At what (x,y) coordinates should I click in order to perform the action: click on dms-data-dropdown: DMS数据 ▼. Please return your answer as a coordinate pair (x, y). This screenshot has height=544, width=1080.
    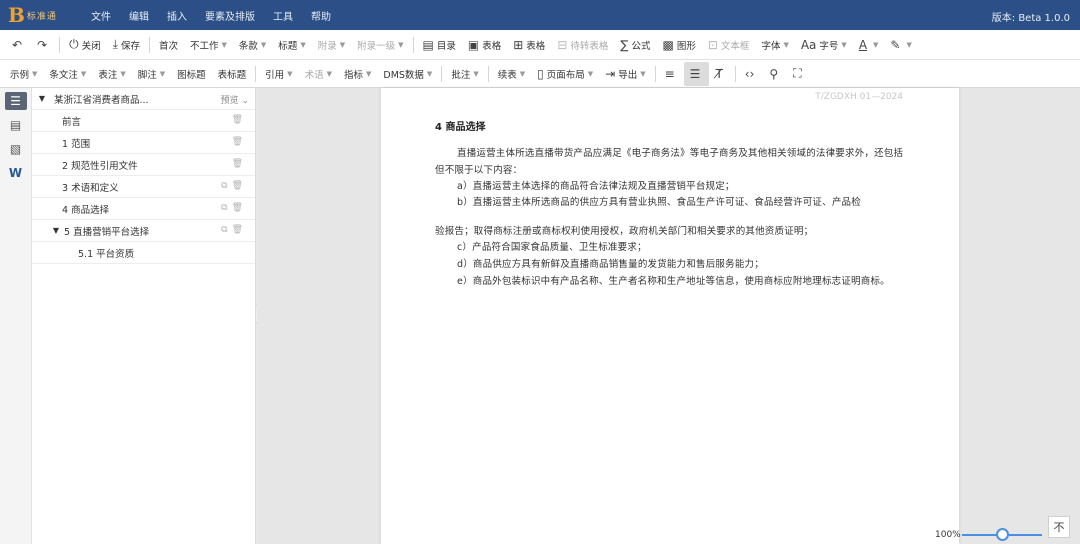
    Looking at the image, I should click on (407, 74).